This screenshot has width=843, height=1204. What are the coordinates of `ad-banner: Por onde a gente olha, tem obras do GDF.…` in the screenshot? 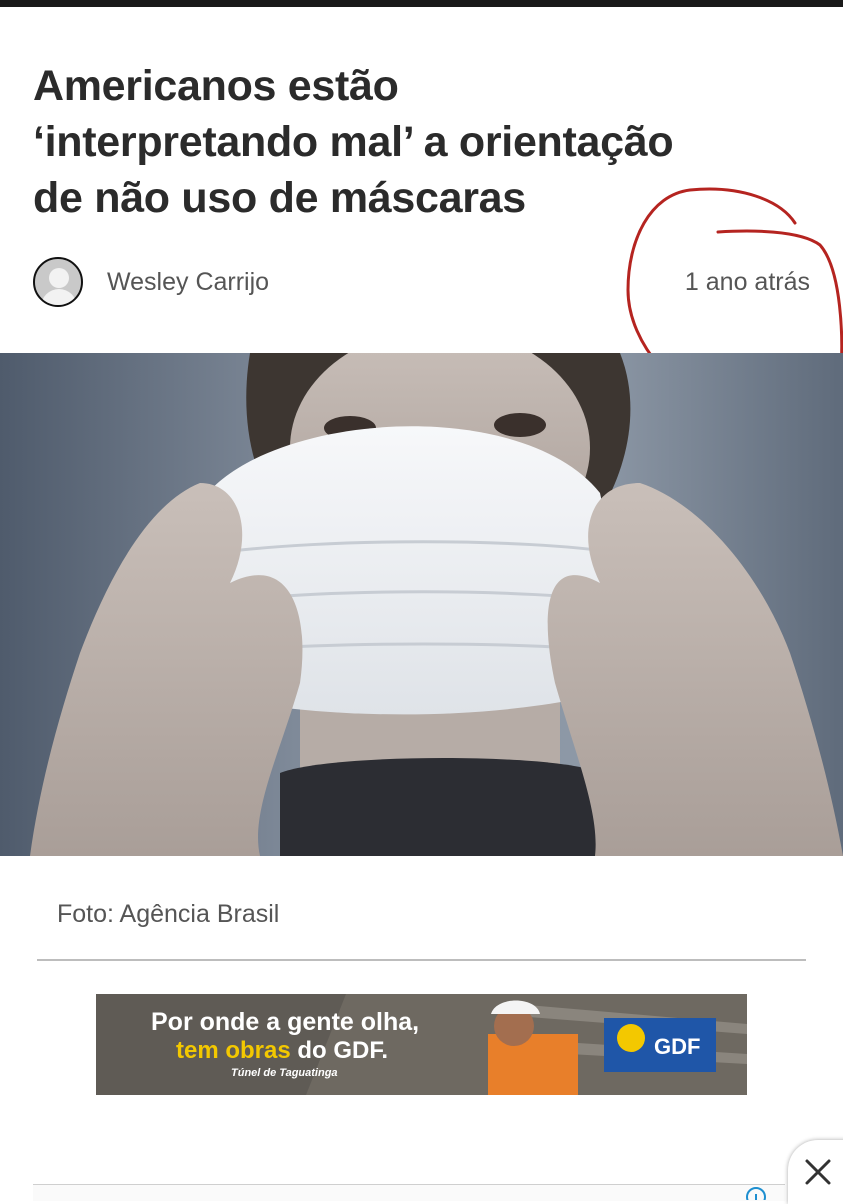 It's located at (421, 1044).